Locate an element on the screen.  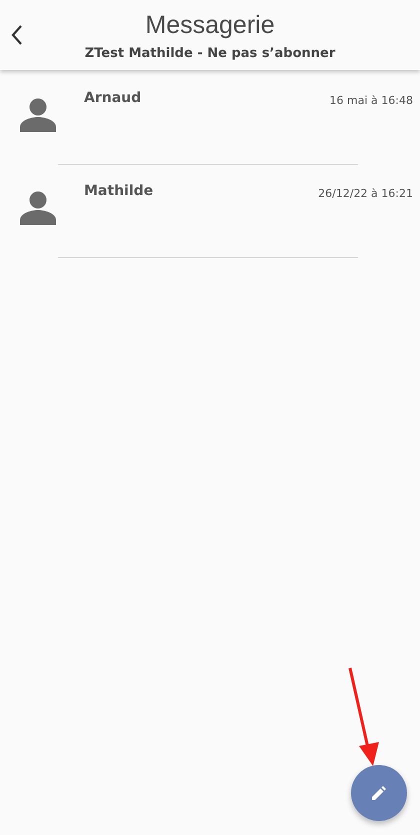
contact-name: Mathilde is located at coordinates (119, 191).